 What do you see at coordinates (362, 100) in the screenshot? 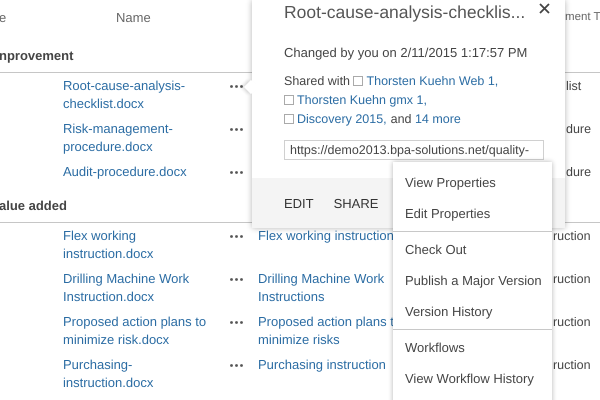
I see `user-link: Thorsten Kuehn gmx 1,` at bounding box center [362, 100].